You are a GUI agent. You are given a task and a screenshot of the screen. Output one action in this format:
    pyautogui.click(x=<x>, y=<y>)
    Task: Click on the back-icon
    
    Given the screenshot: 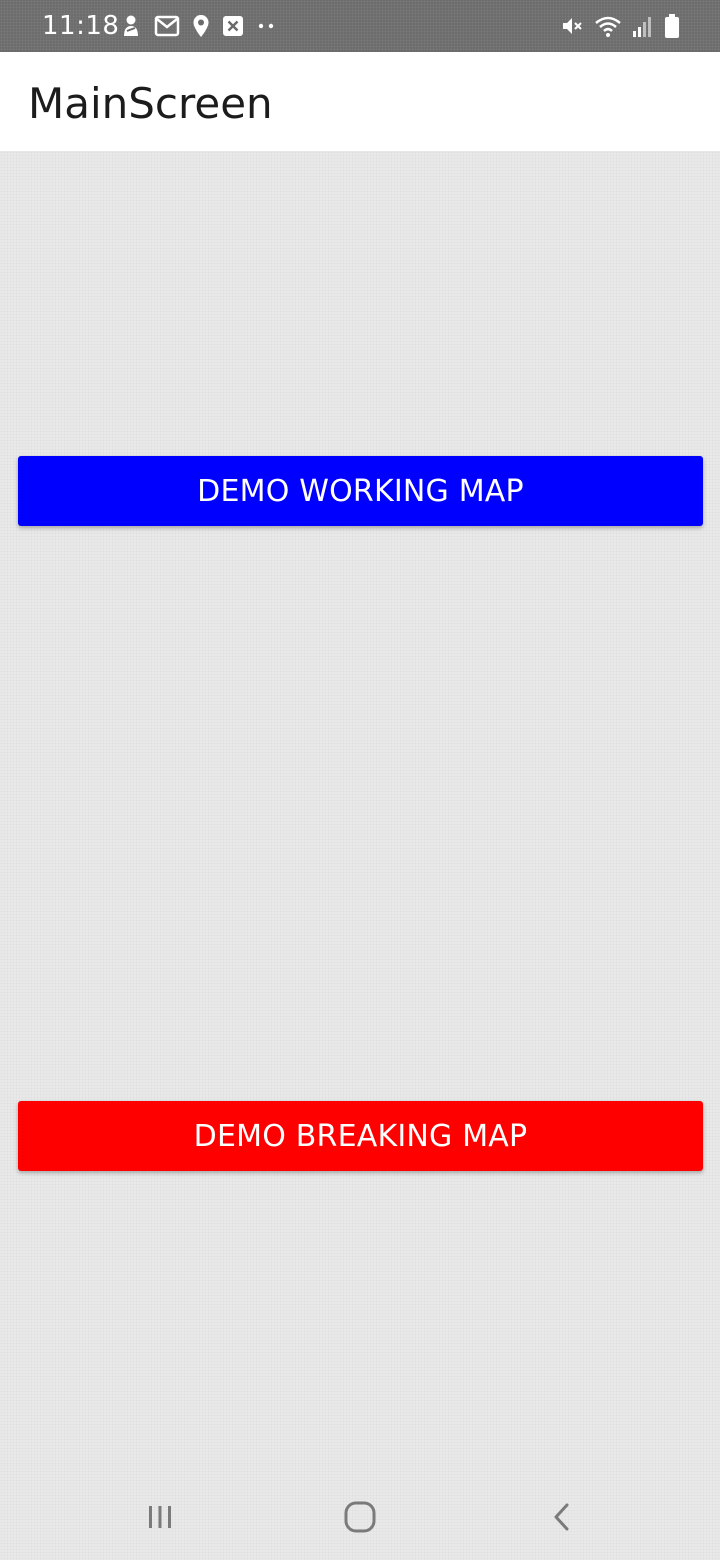 What is the action you would take?
    pyautogui.click(x=562, y=1519)
    